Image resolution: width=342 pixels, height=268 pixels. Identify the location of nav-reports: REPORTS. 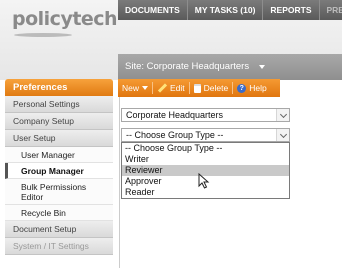
(291, 10).